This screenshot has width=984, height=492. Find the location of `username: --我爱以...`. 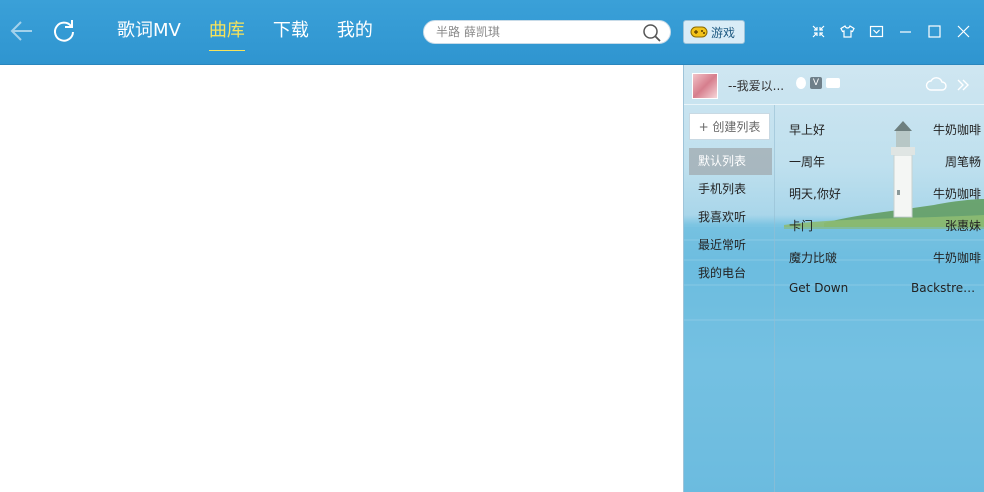

username: --我爱以... is located at coordinates (756, 85).